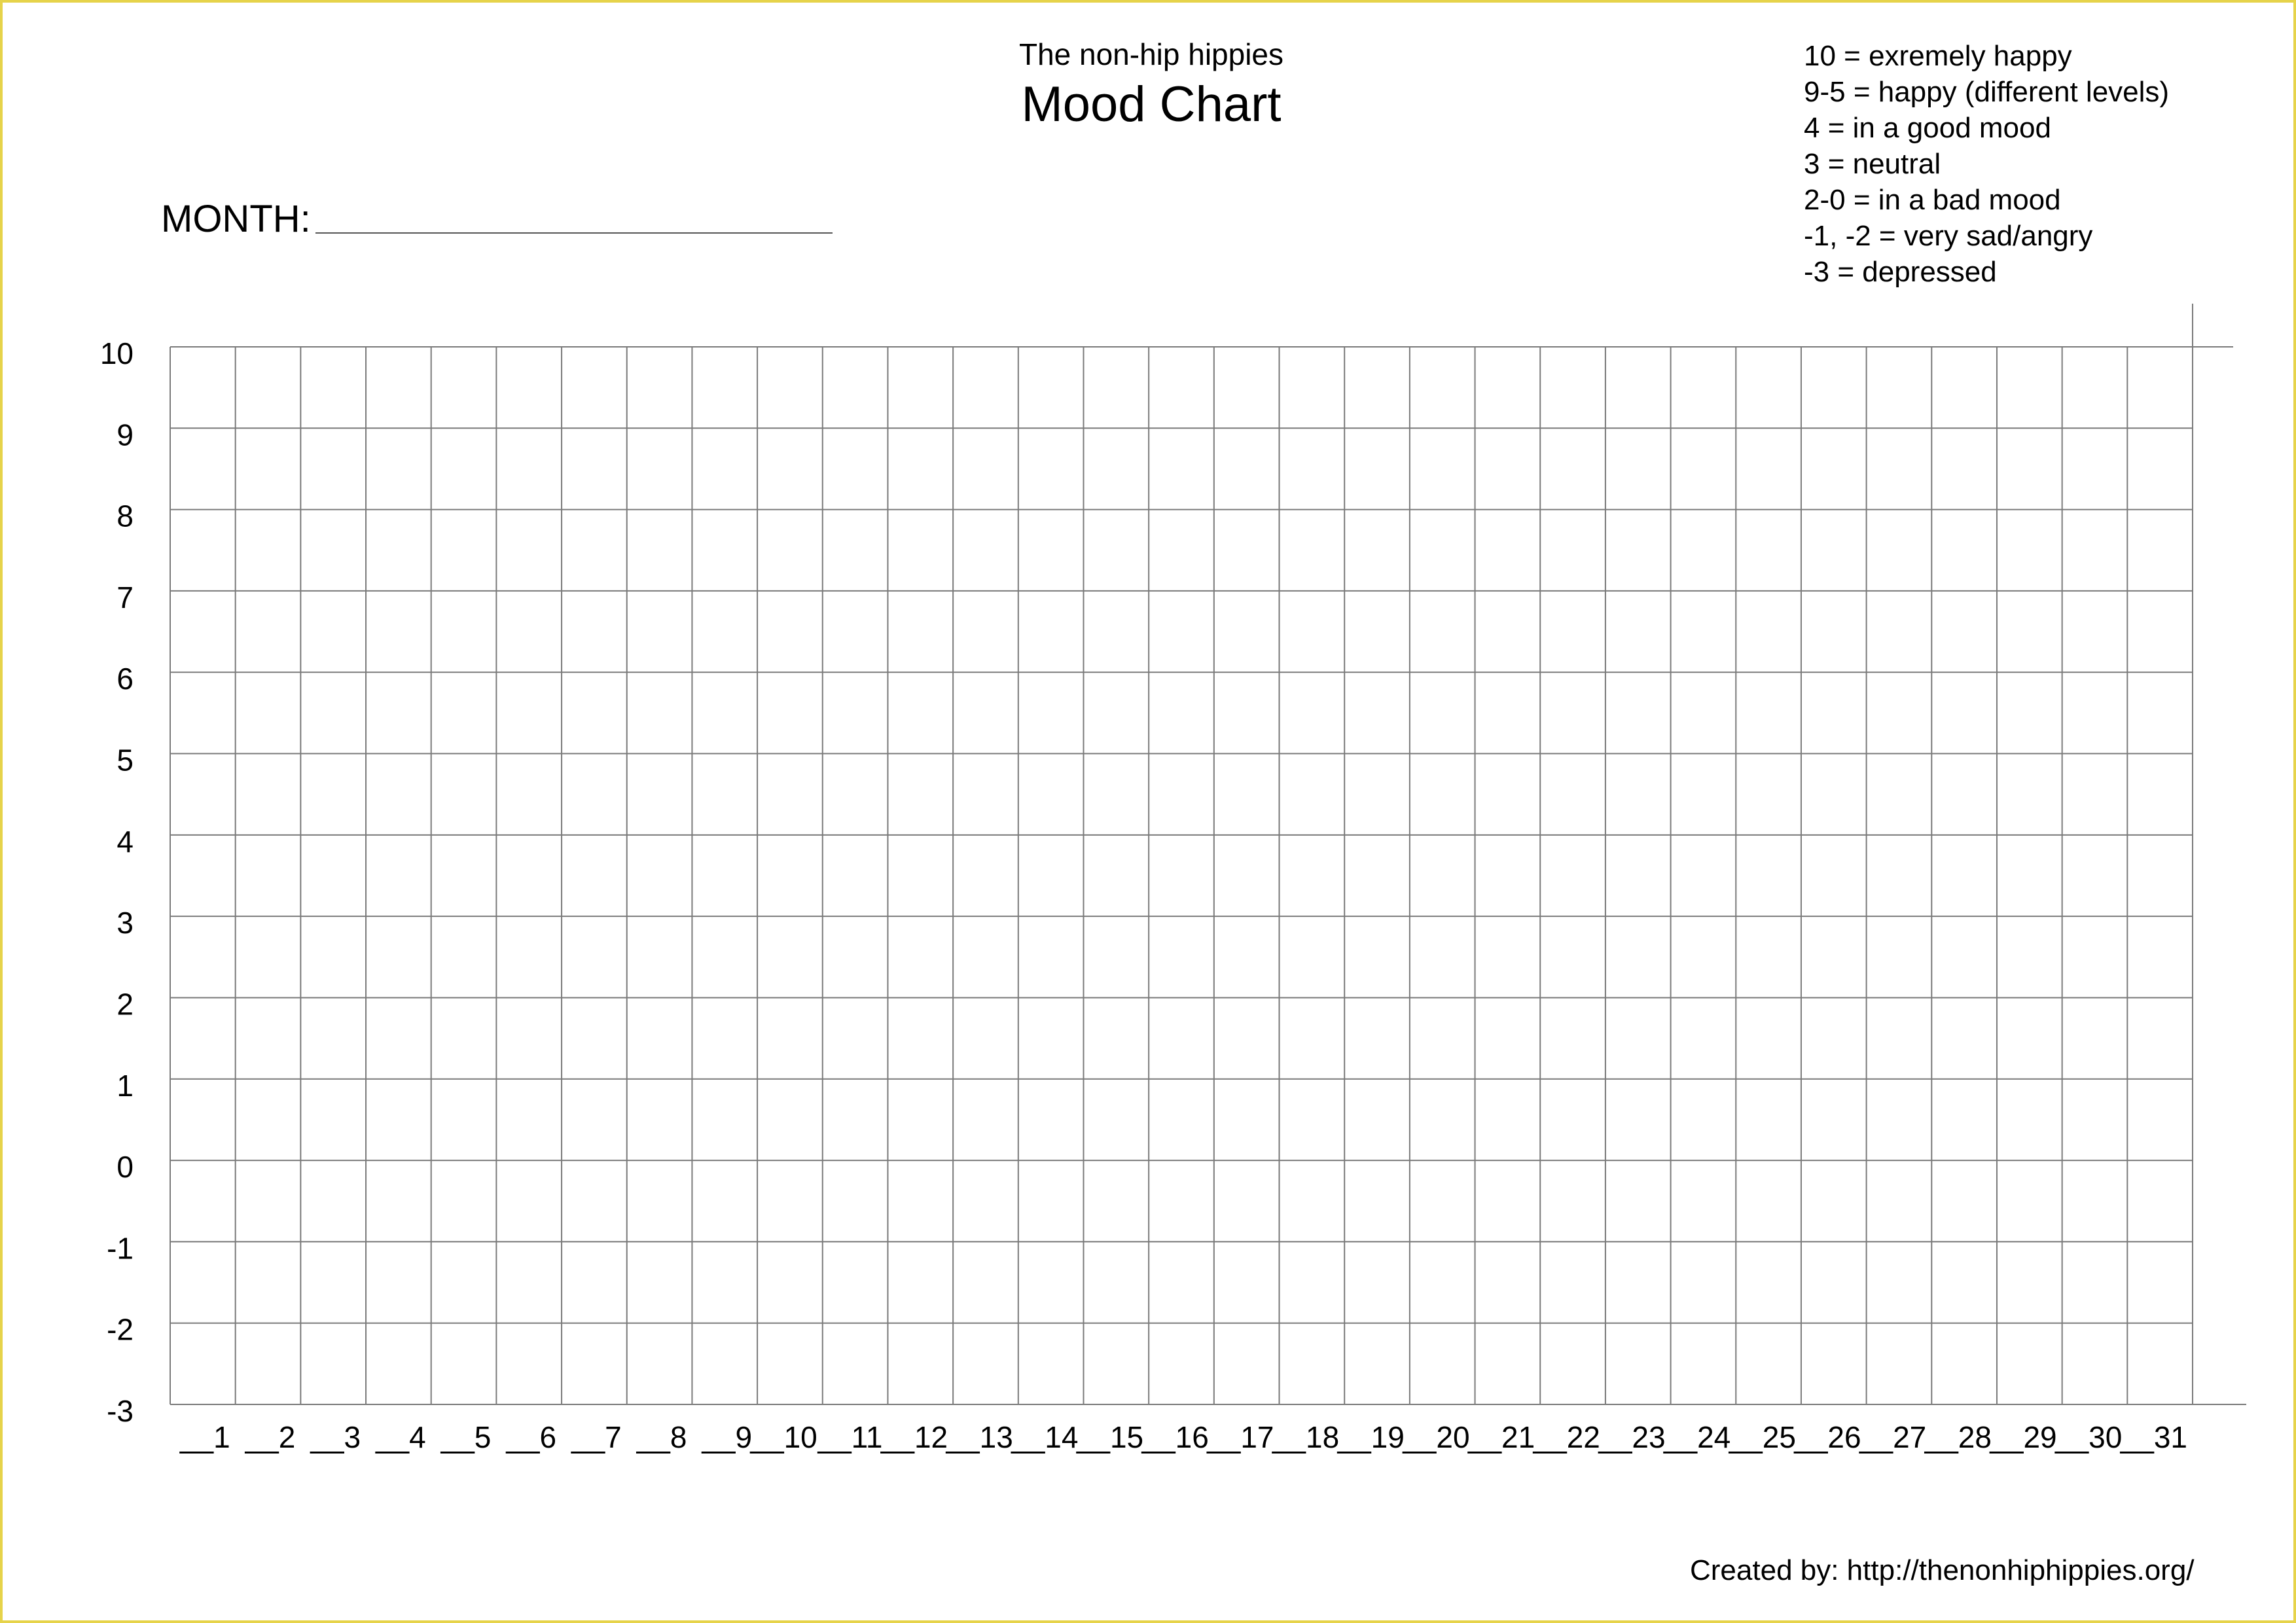  Describe the element at coordinates (783, 1437) in the screenshot. I see `x-tick-label: __10` at that location.